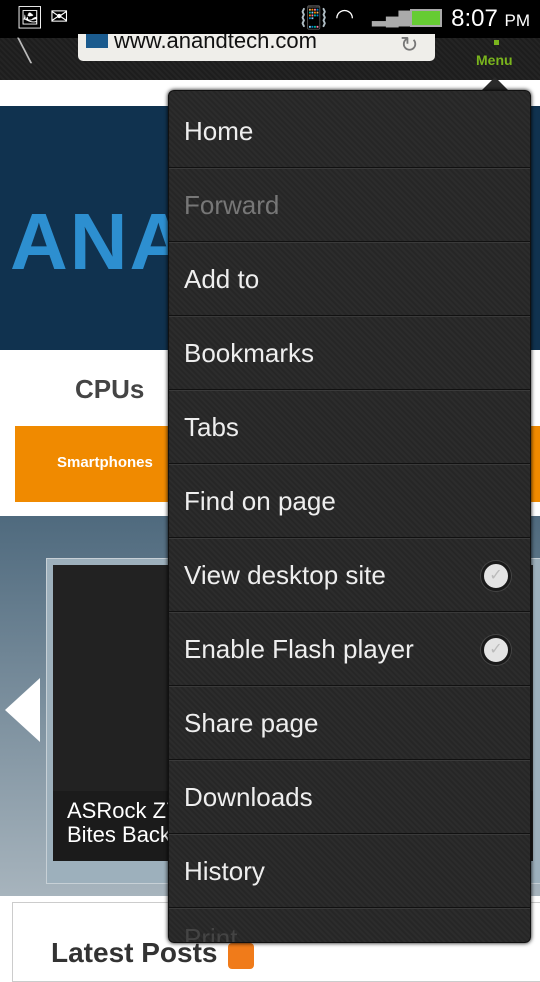 This screenshot has height=982, width=540. I want to click on menu-item-find-on-page: Find on page, so click(349, 501).